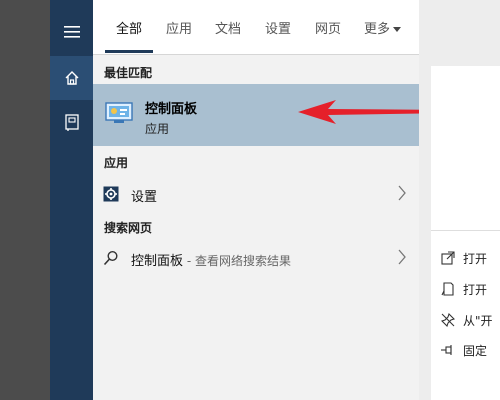 The width and height of the screenshot is (500, 400). I want to click on action-open-file-location: 打开, so click(470, 290).